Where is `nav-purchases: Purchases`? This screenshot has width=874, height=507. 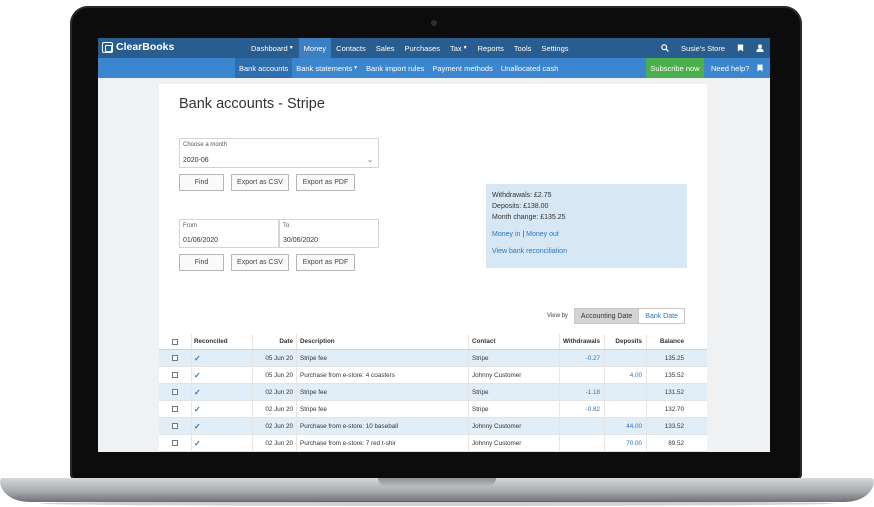
nav-purchases: Purchases is located at coordinates (422, 48).